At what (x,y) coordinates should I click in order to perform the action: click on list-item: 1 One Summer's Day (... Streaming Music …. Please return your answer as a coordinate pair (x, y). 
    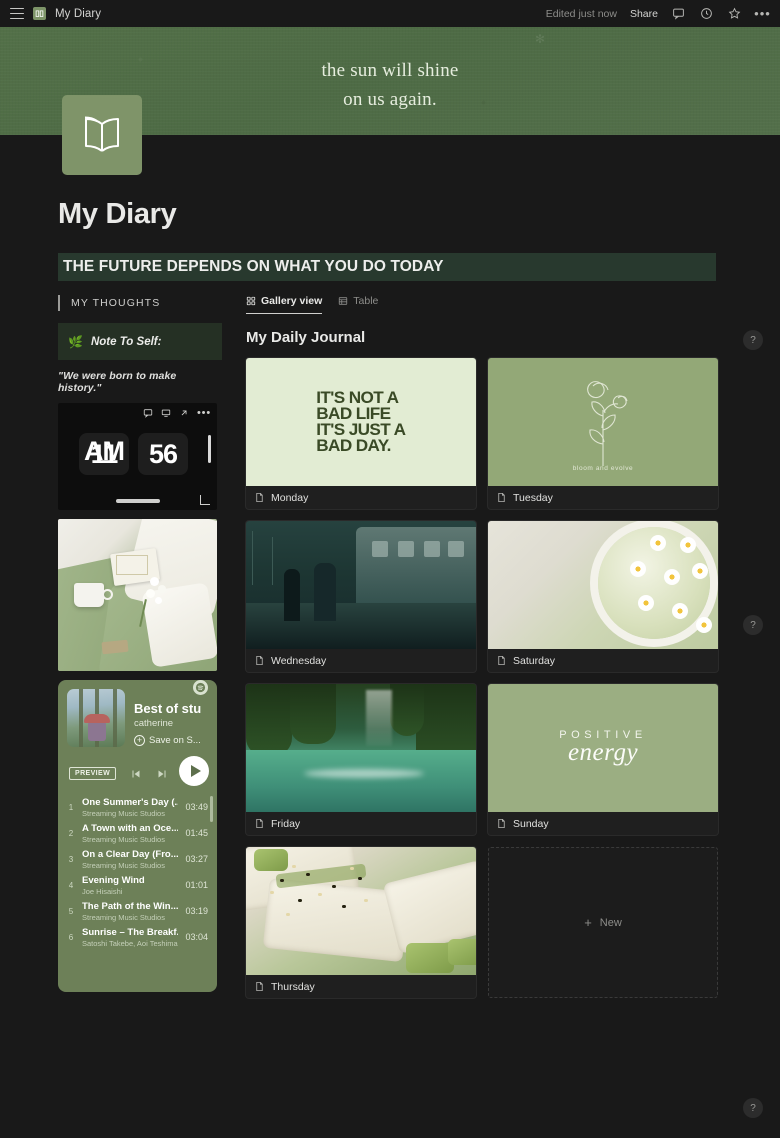
    Looking at the image, I should click on (137, 807).